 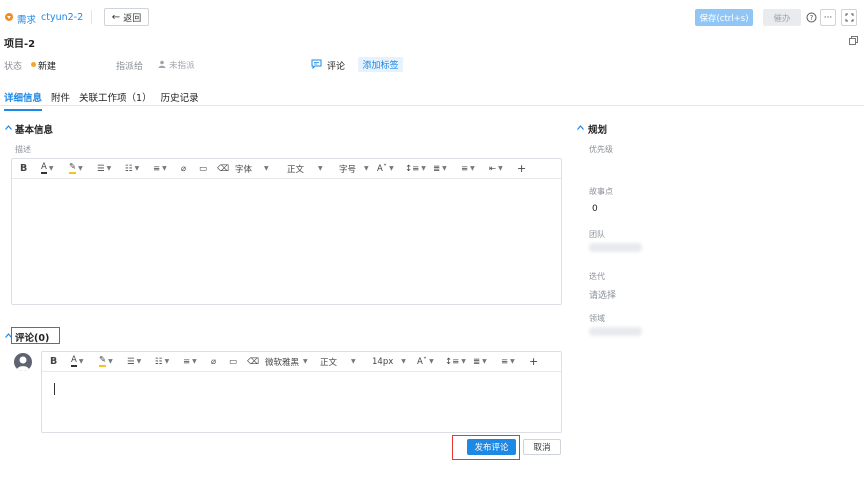 I want to click on publish-comment-button: 发布评论, so click(x=491, y=447).